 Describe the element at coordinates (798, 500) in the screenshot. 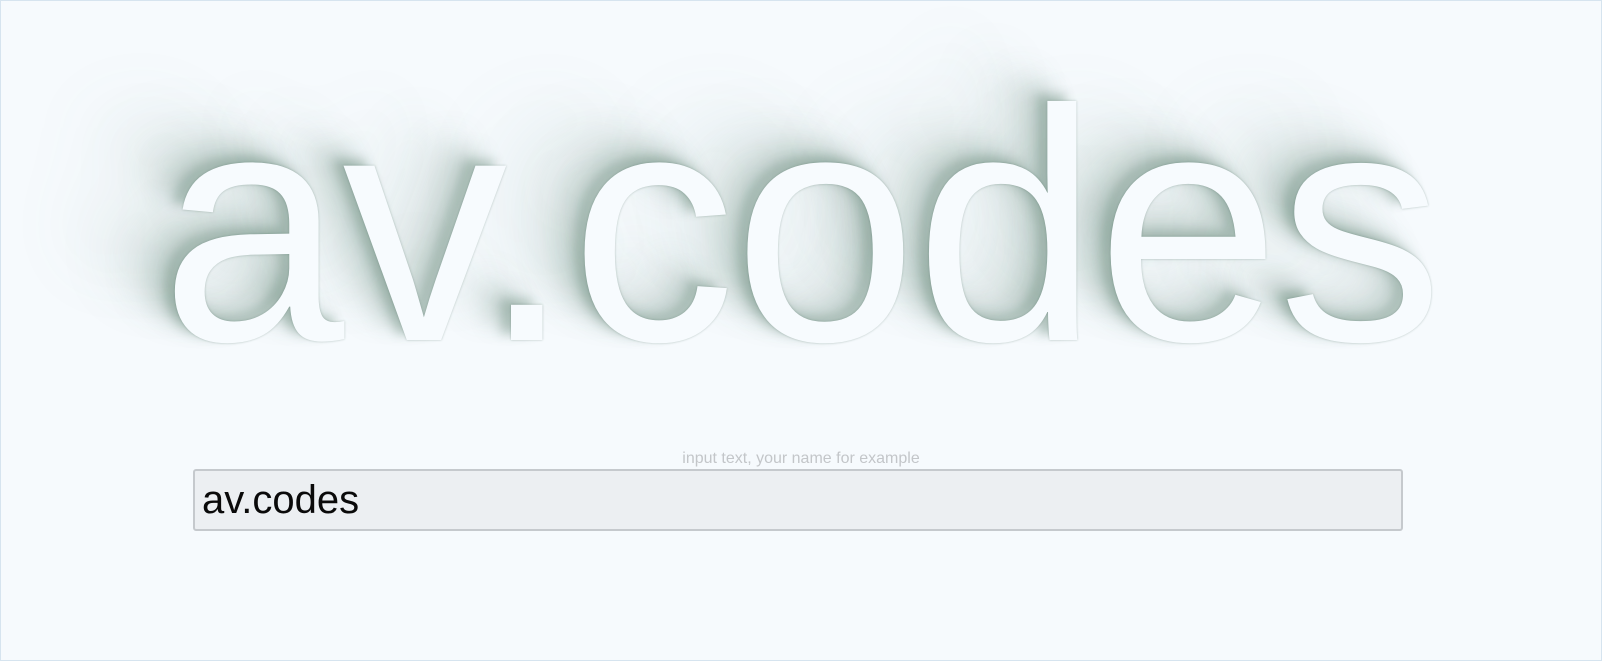

I see `text-input` at that location.